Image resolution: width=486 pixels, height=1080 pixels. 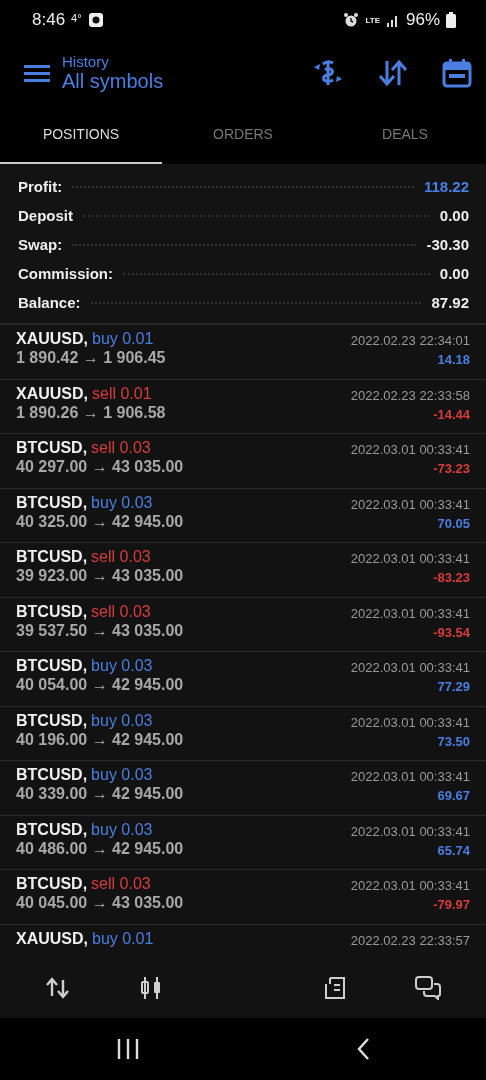 I want to click on timestamp: 2022.02.23 22:33:57, so click(x=410, y=940).